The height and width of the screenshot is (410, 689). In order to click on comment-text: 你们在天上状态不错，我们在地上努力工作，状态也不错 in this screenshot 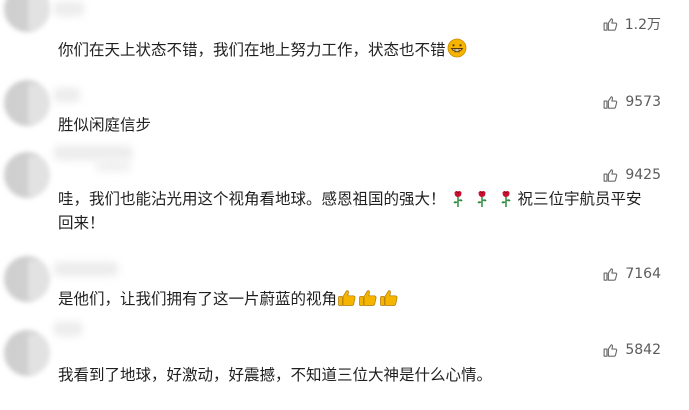, I will do `click(262, 51)`.